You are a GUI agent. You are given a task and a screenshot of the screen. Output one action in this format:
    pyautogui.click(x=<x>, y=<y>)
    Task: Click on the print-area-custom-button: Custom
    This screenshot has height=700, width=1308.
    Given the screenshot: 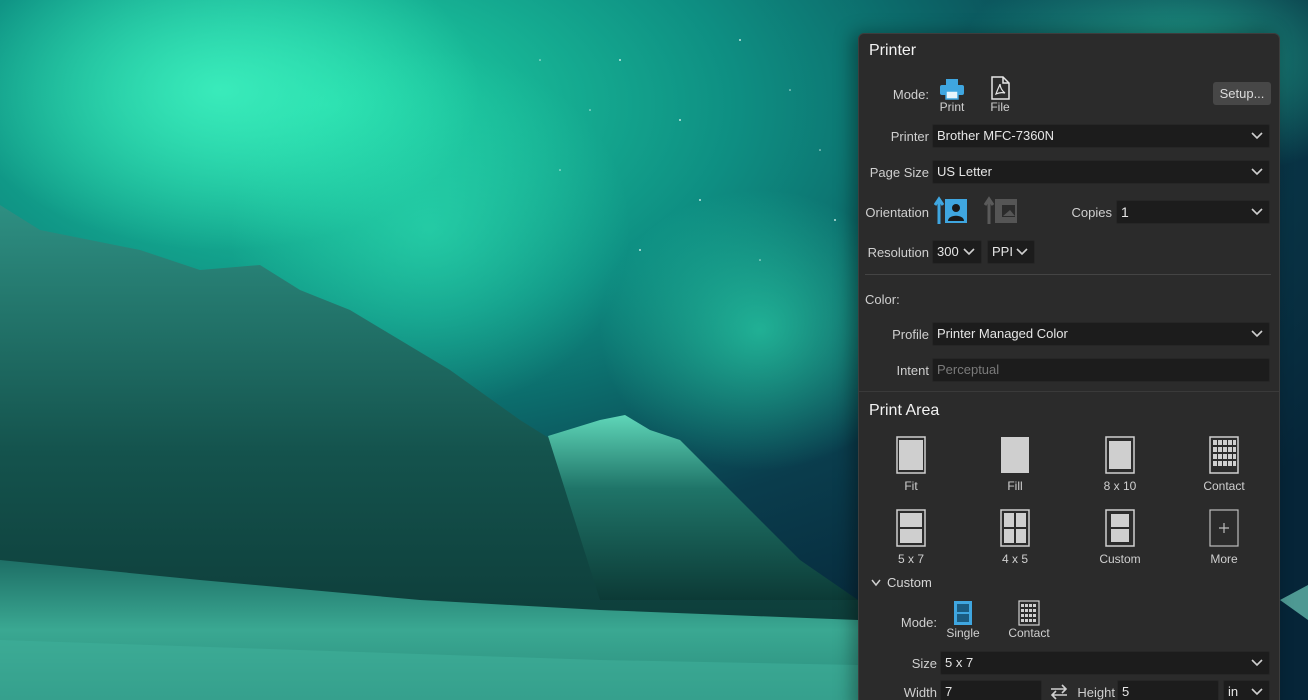 What is the action you would take?
    pyautogui.click(x=1120, y=537)
    